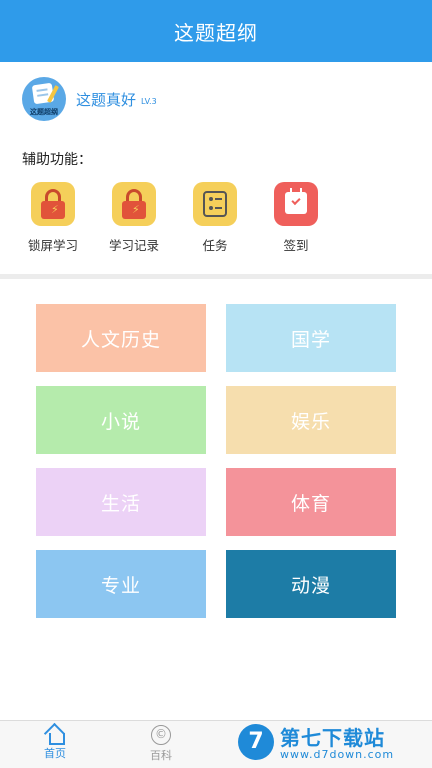 The width and height of the screenshot is (432, 768). Describe the element at coordinates (55, 753) in the screenshot. I see `nav-label: 首页` at that location.